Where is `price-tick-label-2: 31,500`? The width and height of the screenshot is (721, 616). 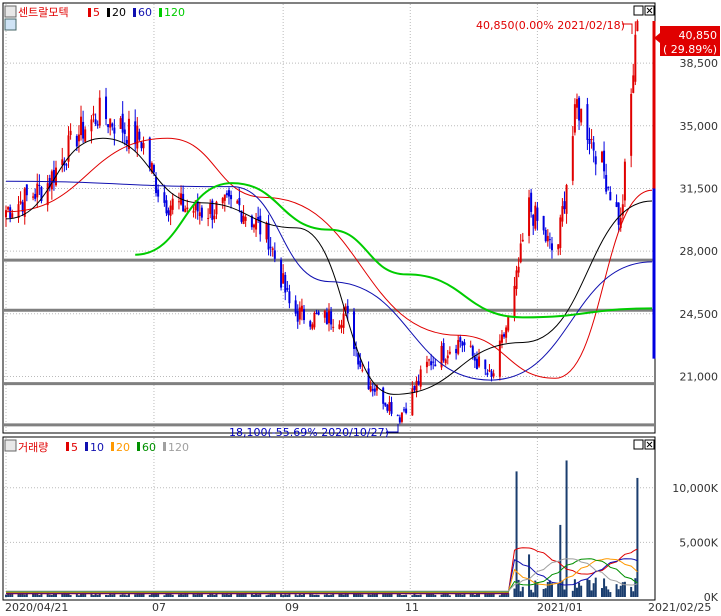
price-tick-label-2: 31,500 is located at coordinates (699, 188).